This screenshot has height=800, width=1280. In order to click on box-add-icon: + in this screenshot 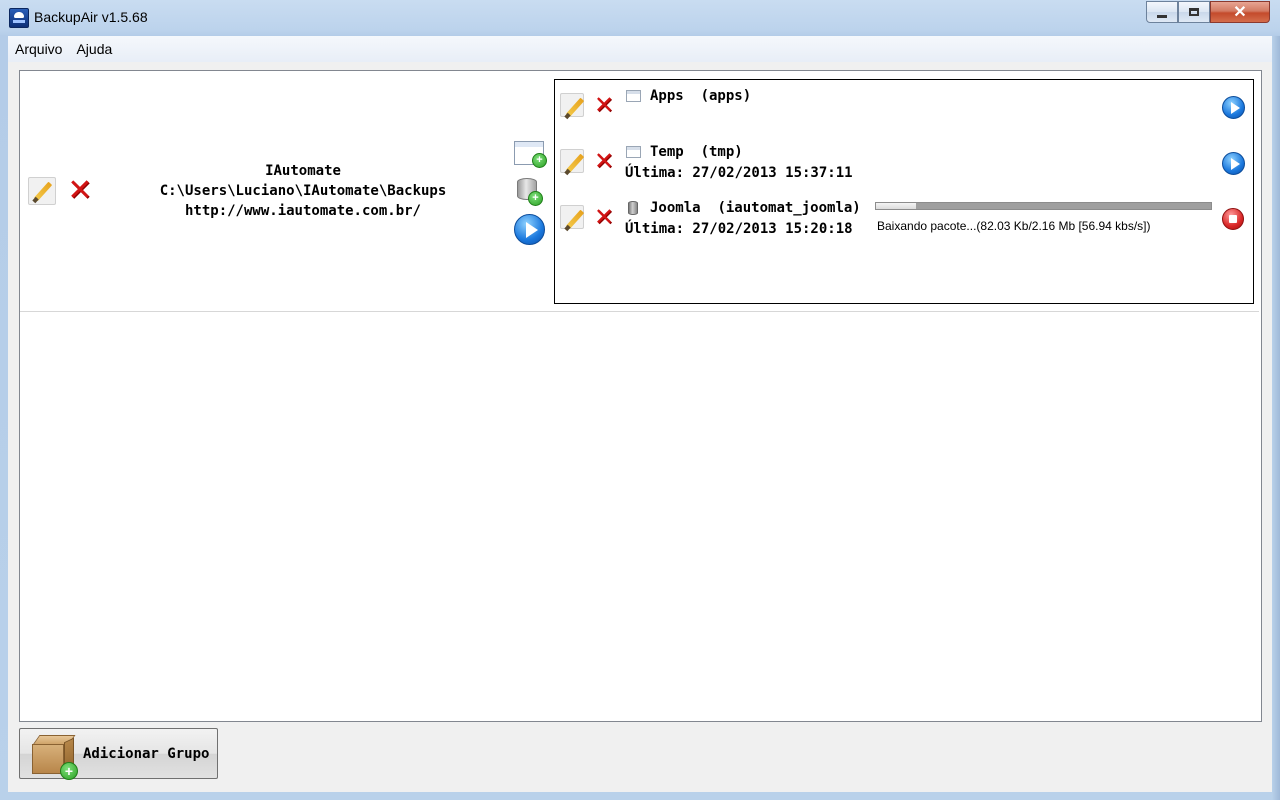, I will do `click(54, 756)`.